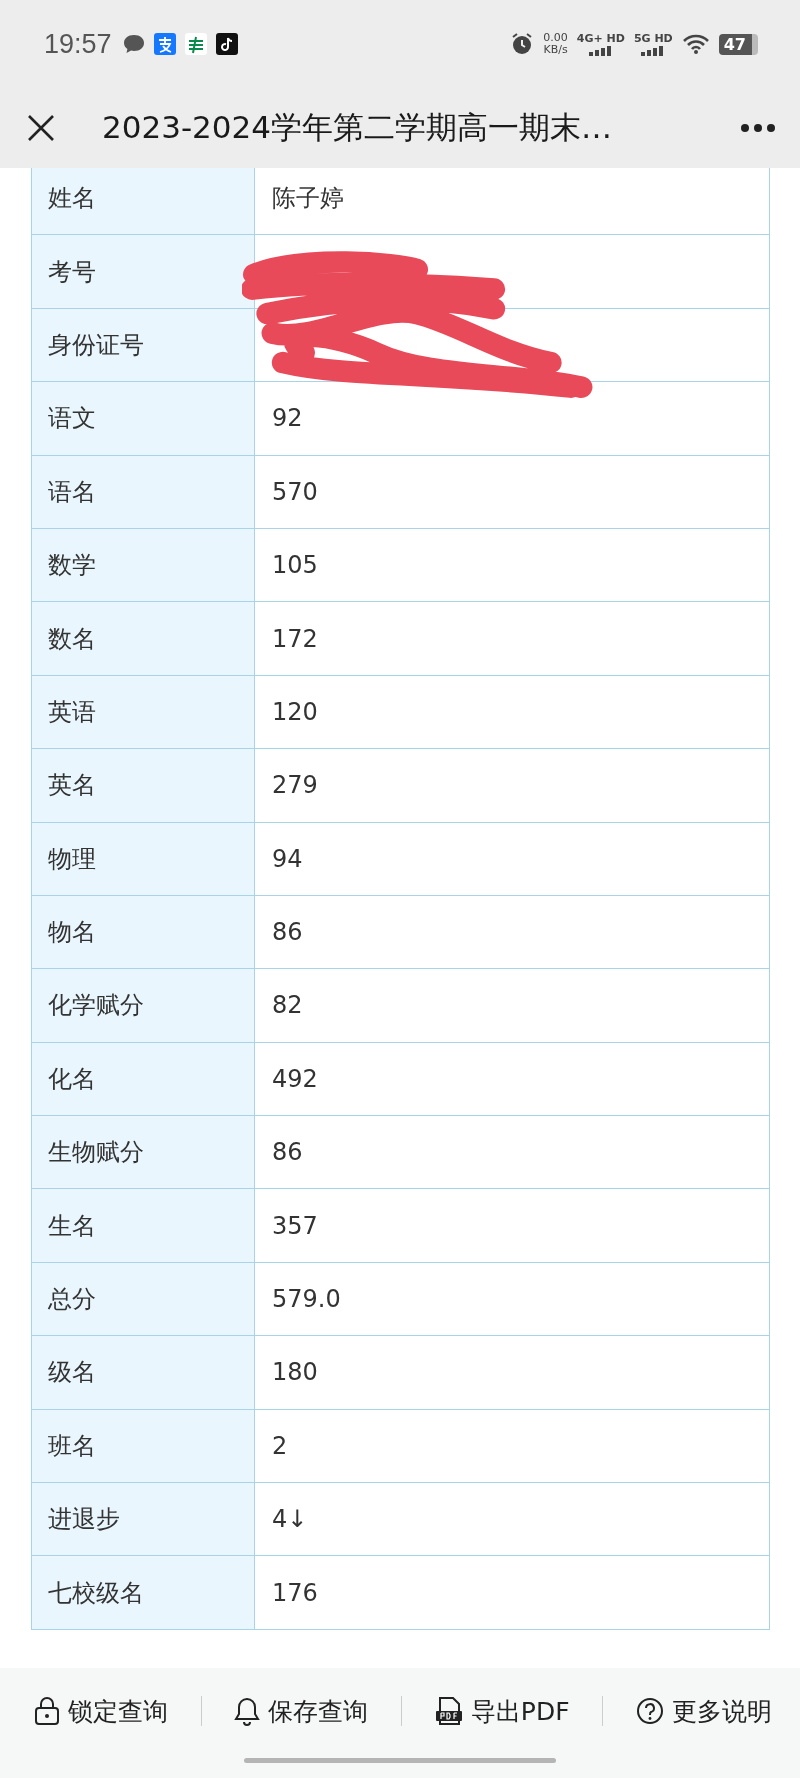  What do you see at coordinates (143, 712) in the screenshot?
I see `table-cell: 英语` at bounding box center [143, 712].